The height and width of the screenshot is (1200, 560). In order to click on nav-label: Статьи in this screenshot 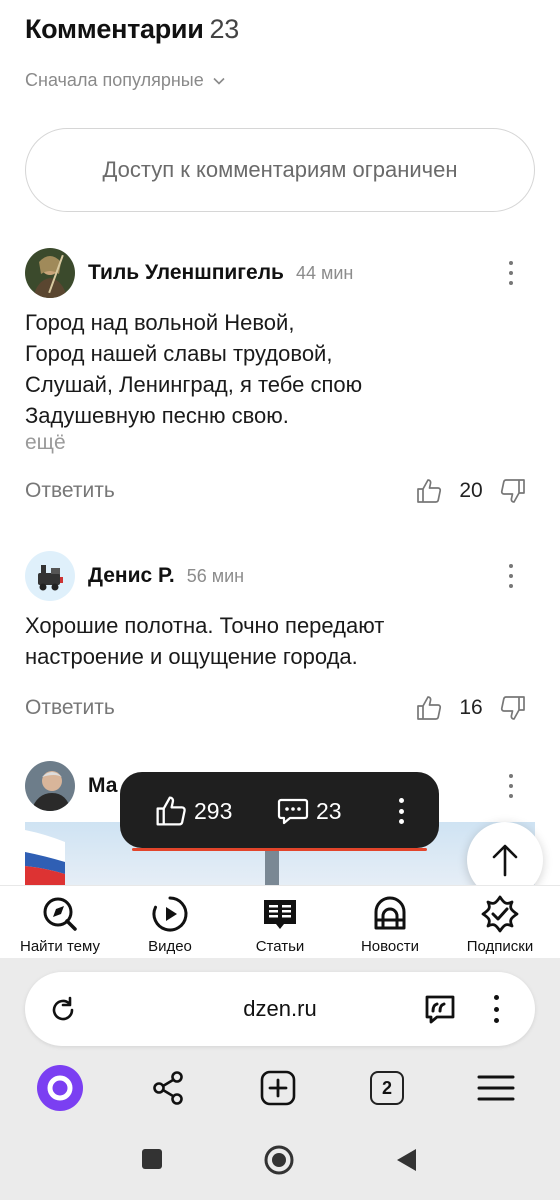, I will do `click(280, 946)`.